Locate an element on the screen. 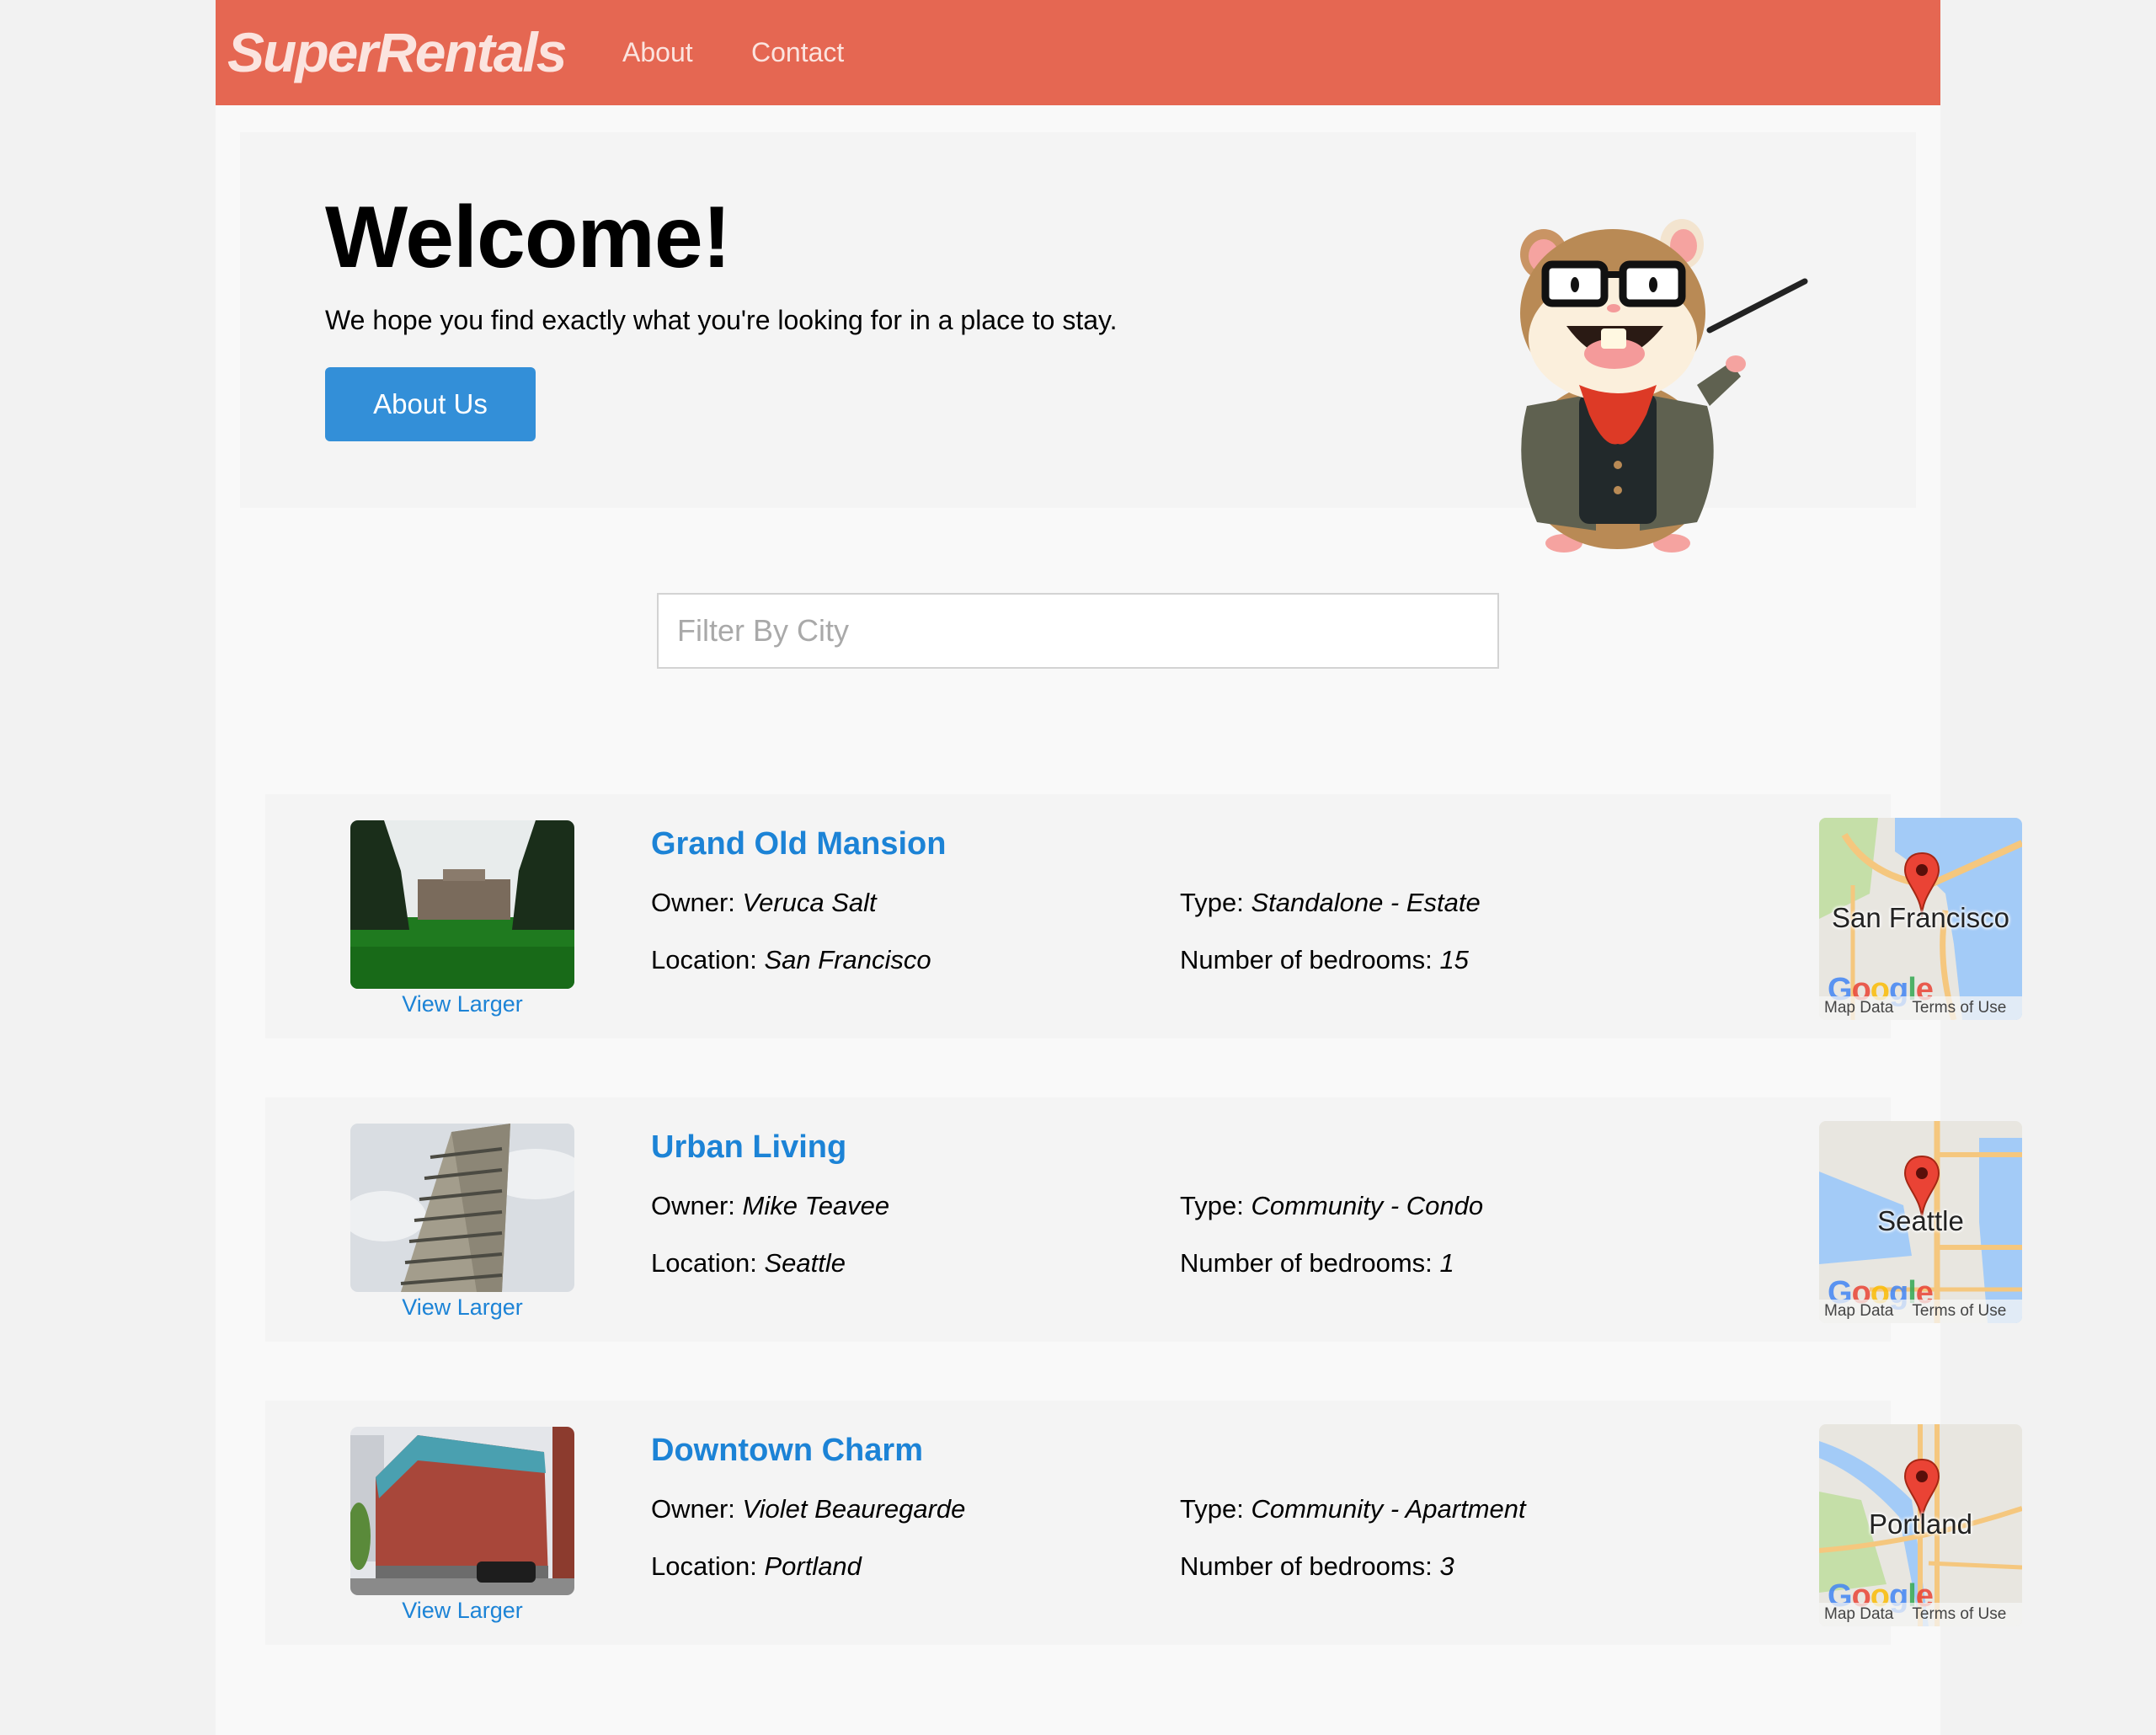 The height and width of the screenshot is (1735, 2156). map-city-label: Portland is located at coordinates (1920, 1524).